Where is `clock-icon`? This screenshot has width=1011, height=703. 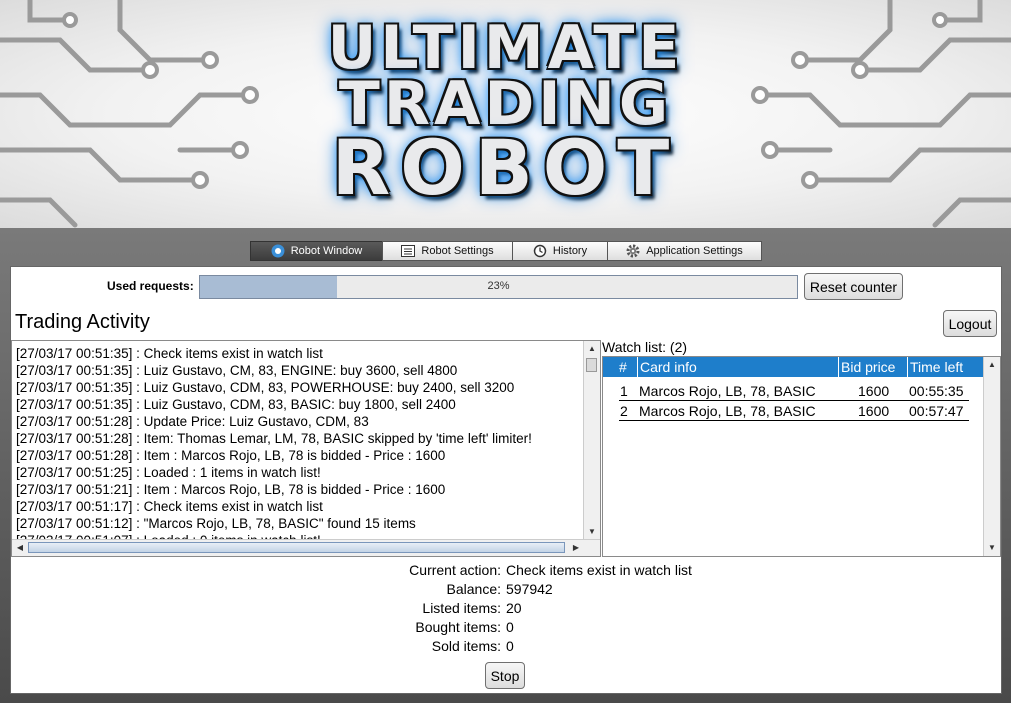 clock-icon is located at coordinates (540, 251).